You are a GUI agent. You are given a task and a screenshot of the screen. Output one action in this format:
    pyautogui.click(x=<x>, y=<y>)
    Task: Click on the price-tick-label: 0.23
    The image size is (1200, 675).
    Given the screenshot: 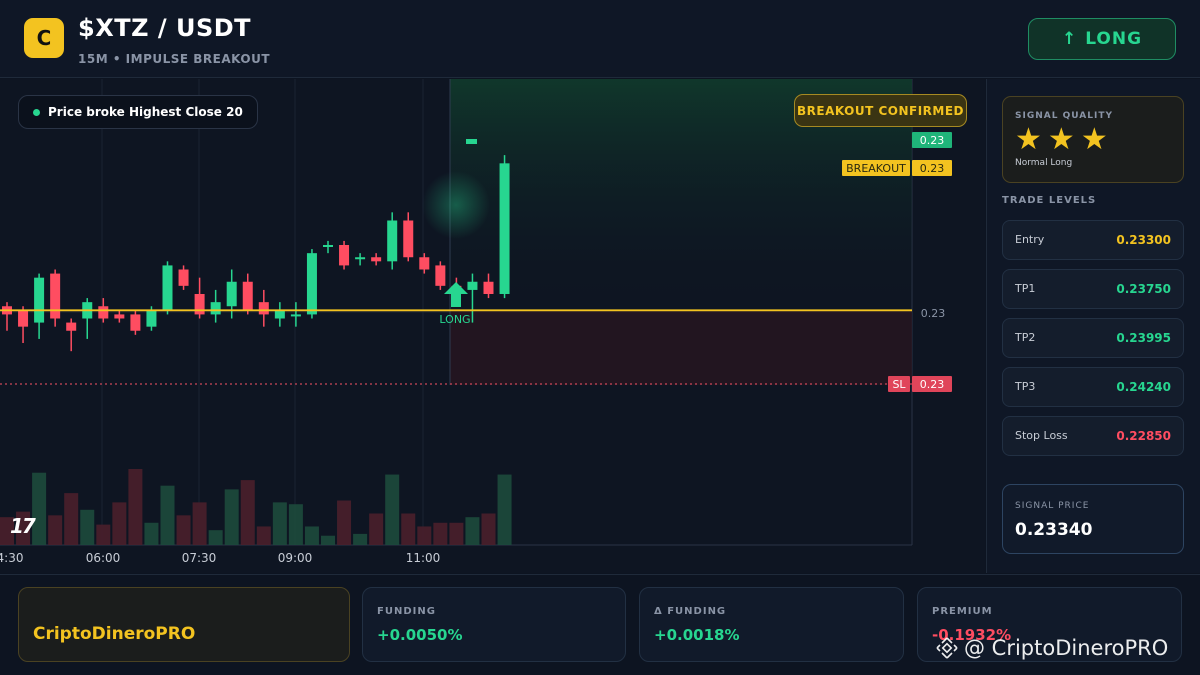 What is the action you would take?
    pyautogui.click(x=933, y=313)
    